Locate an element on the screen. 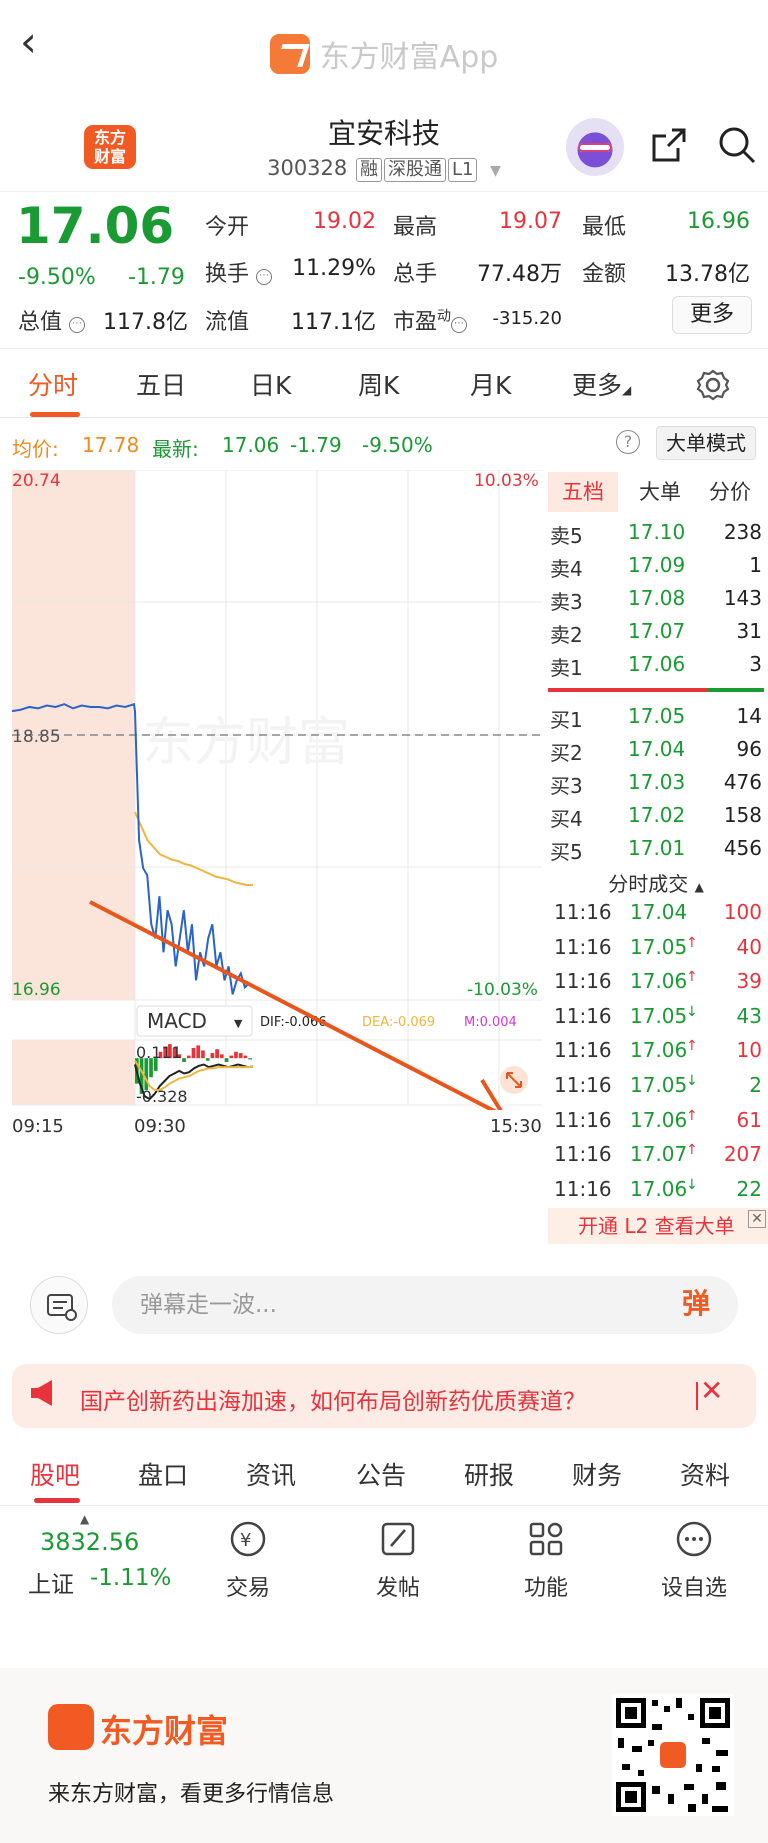  tab-forum: 股吧 is located at coordinates (55, 1474).